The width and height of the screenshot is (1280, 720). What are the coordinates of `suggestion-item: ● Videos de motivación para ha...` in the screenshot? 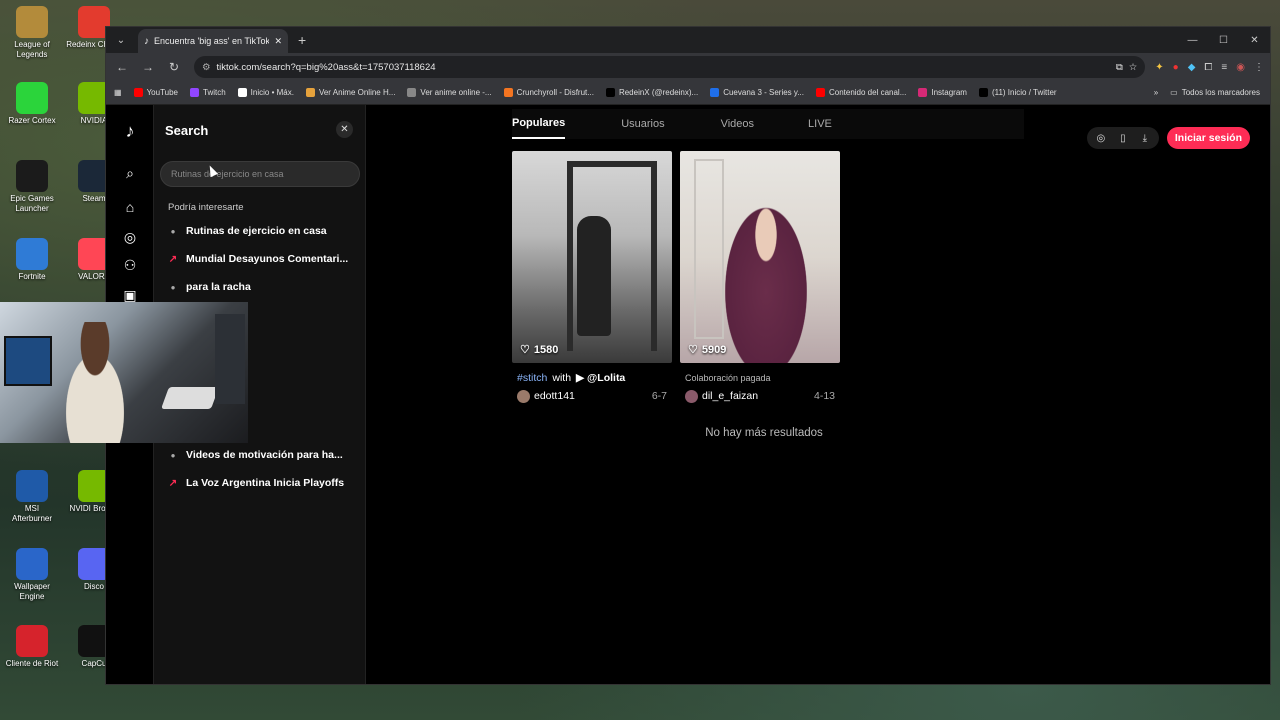 It's located at (262, 455).